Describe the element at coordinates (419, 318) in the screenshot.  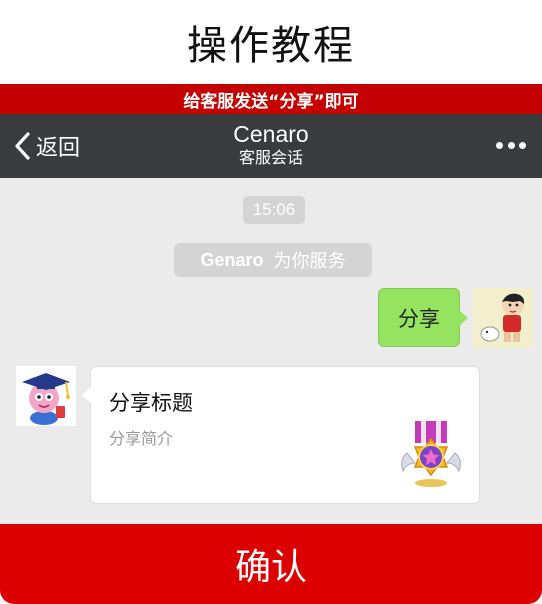
I see `sent-message-text: 分享` at that location.